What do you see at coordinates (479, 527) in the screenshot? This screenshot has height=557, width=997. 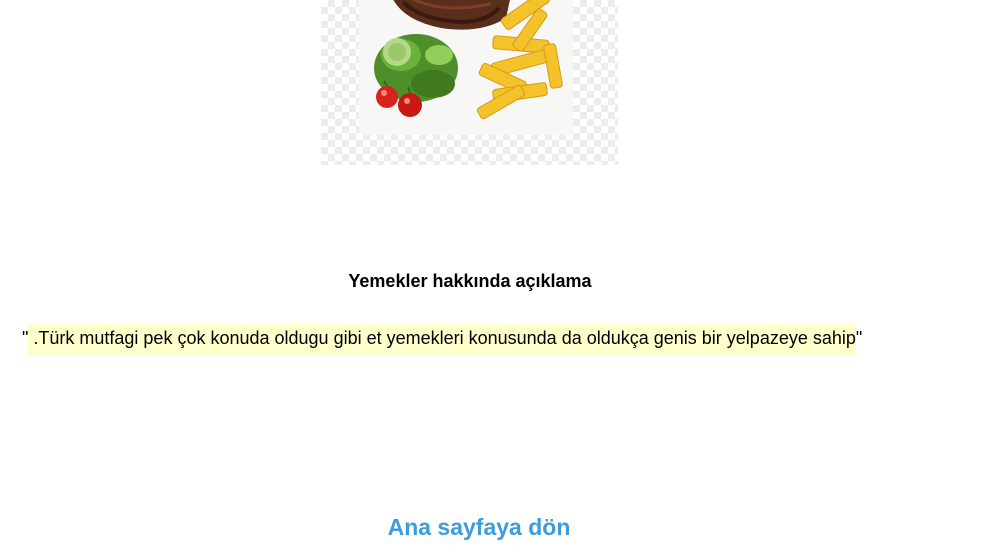 I see `home-link: Ana sayfaya dön` at bounding box center [479, 527].